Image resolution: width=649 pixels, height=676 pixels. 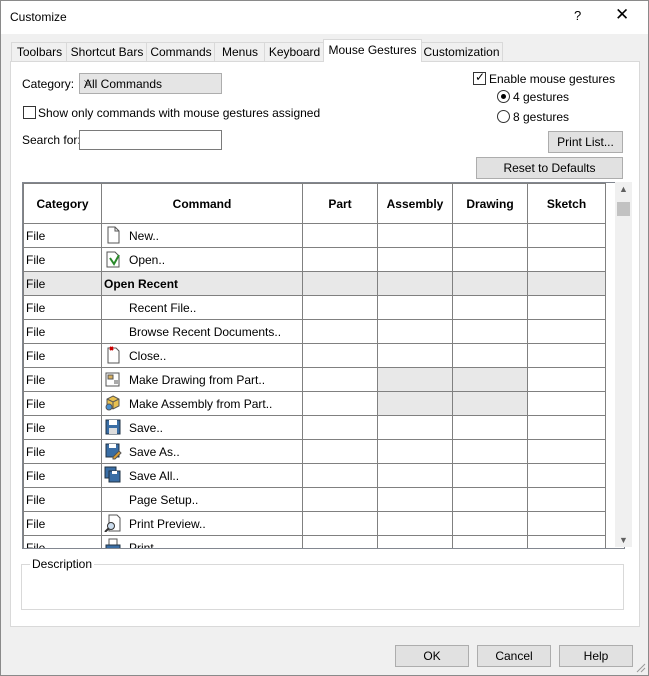 I want to click on table-row: File Browse Recent Documents.., so click(x=314, y=331).